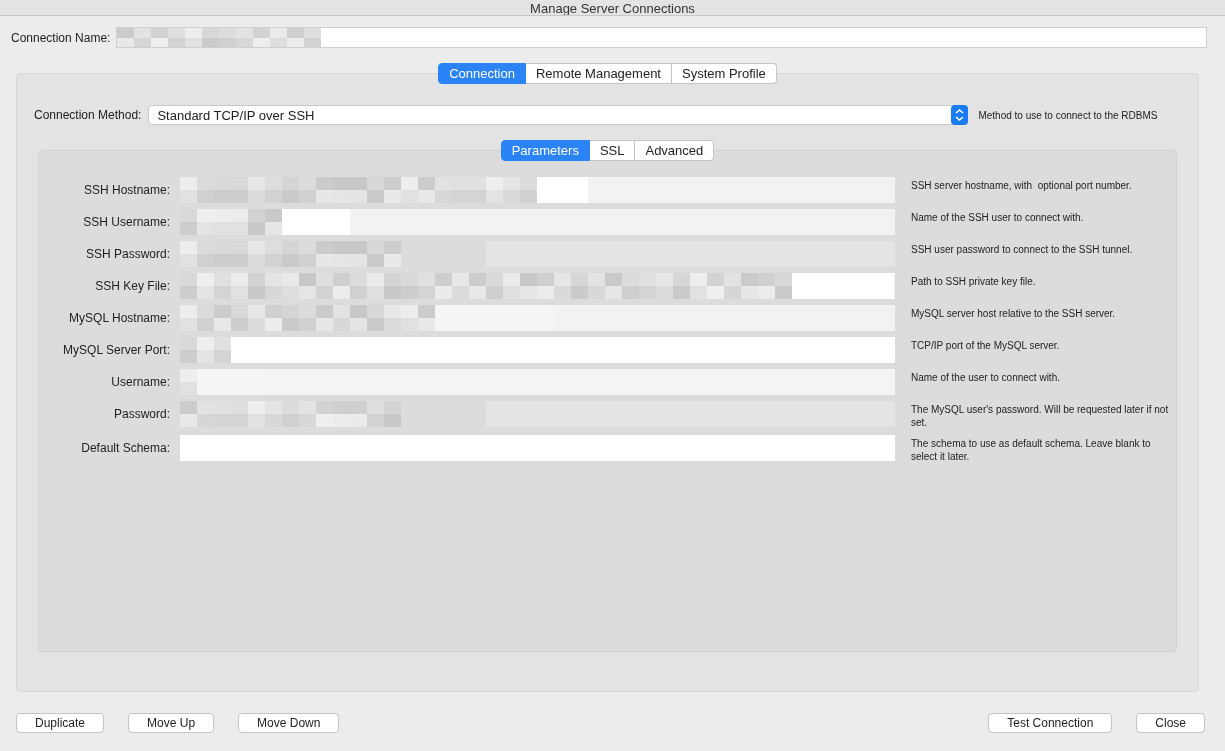 Image resolution: width=1225 pixels, height=751 pixels. What do you see at coordinates (140, 381) in the screenshot?
I see `field-label: Username:` at bounding box center [140, 381].